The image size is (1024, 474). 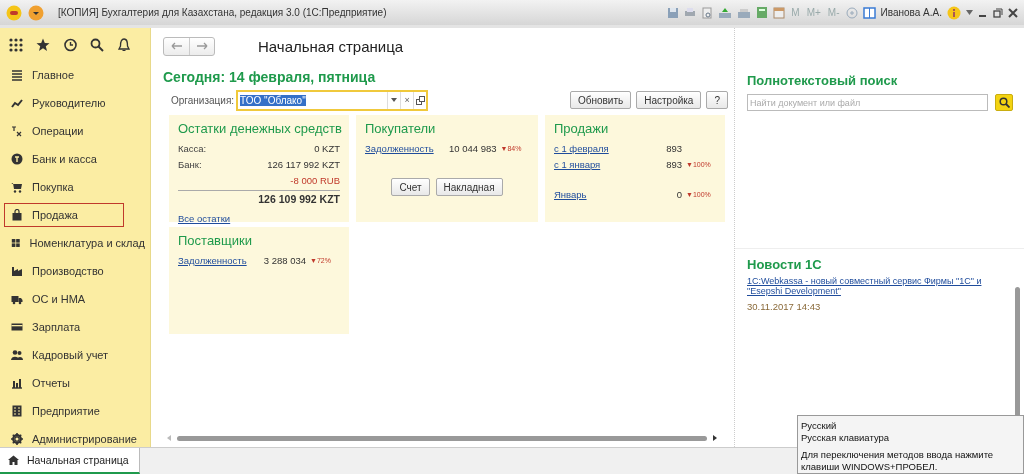 I want to click on tooltip-text: Русский, so click(x=819, y=426).